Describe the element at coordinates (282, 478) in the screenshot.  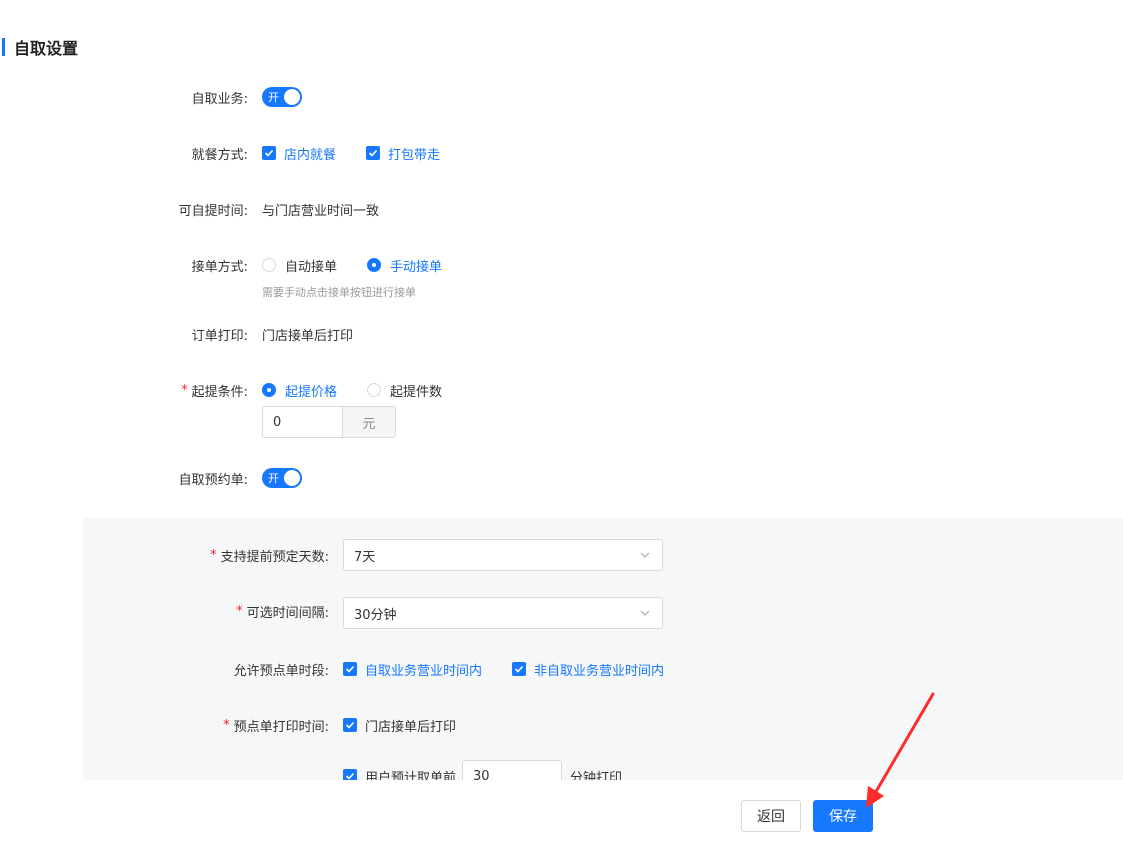
I see `preorder-switch: 开` at that location.